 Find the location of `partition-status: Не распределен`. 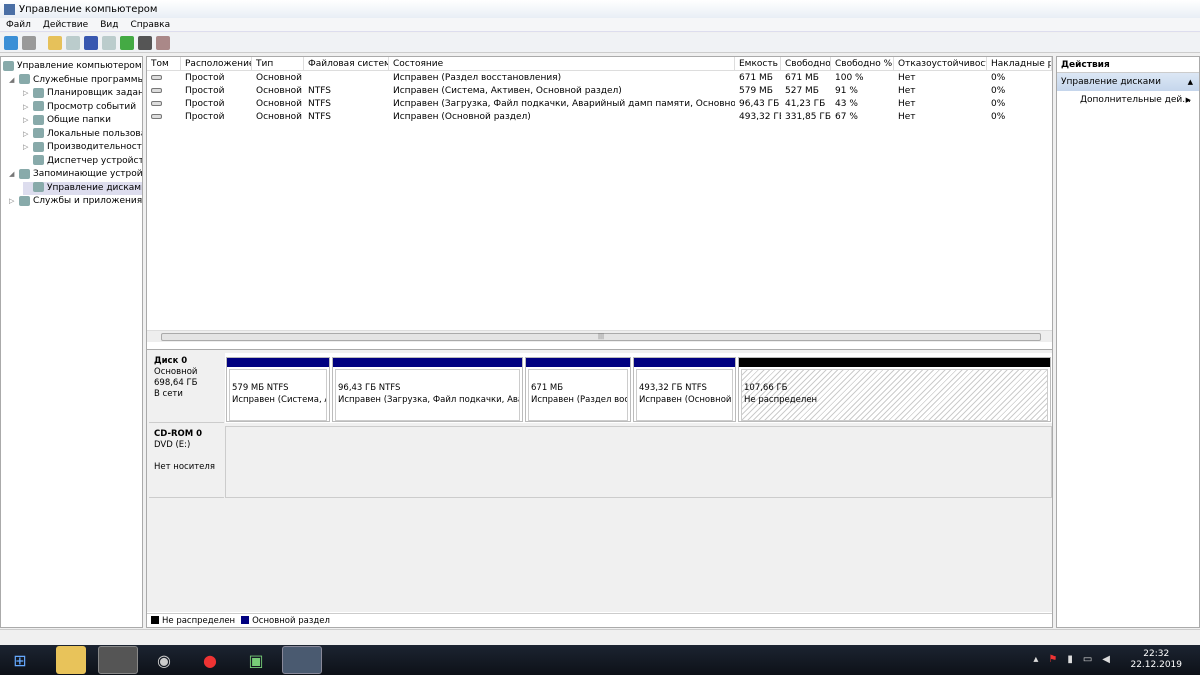

partition-status: Не распределен is located at coordinates (781, 400).